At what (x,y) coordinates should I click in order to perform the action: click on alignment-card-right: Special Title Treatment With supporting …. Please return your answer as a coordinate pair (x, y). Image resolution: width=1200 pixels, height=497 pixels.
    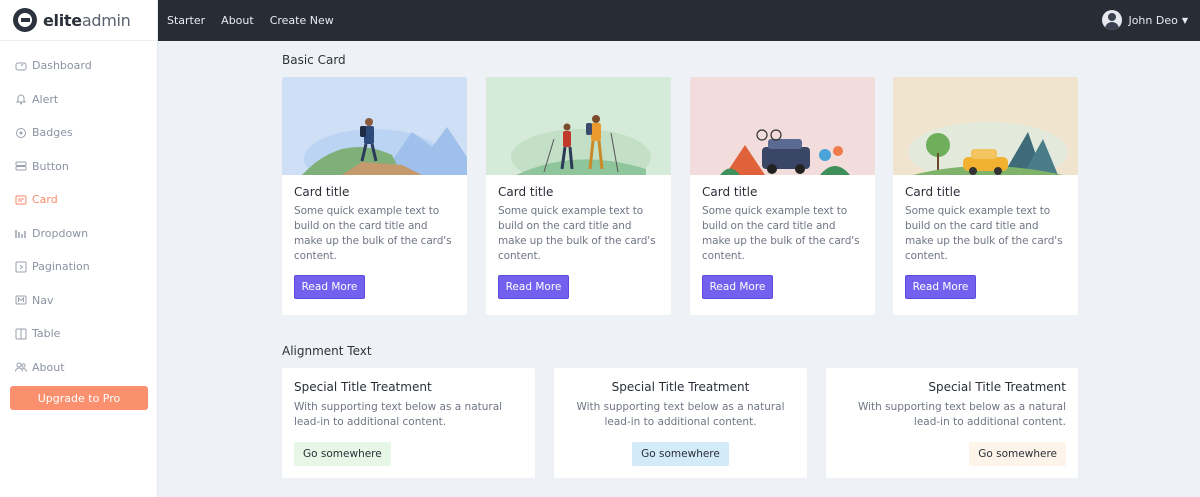
    Looking at the image, I should click on (952, 423).